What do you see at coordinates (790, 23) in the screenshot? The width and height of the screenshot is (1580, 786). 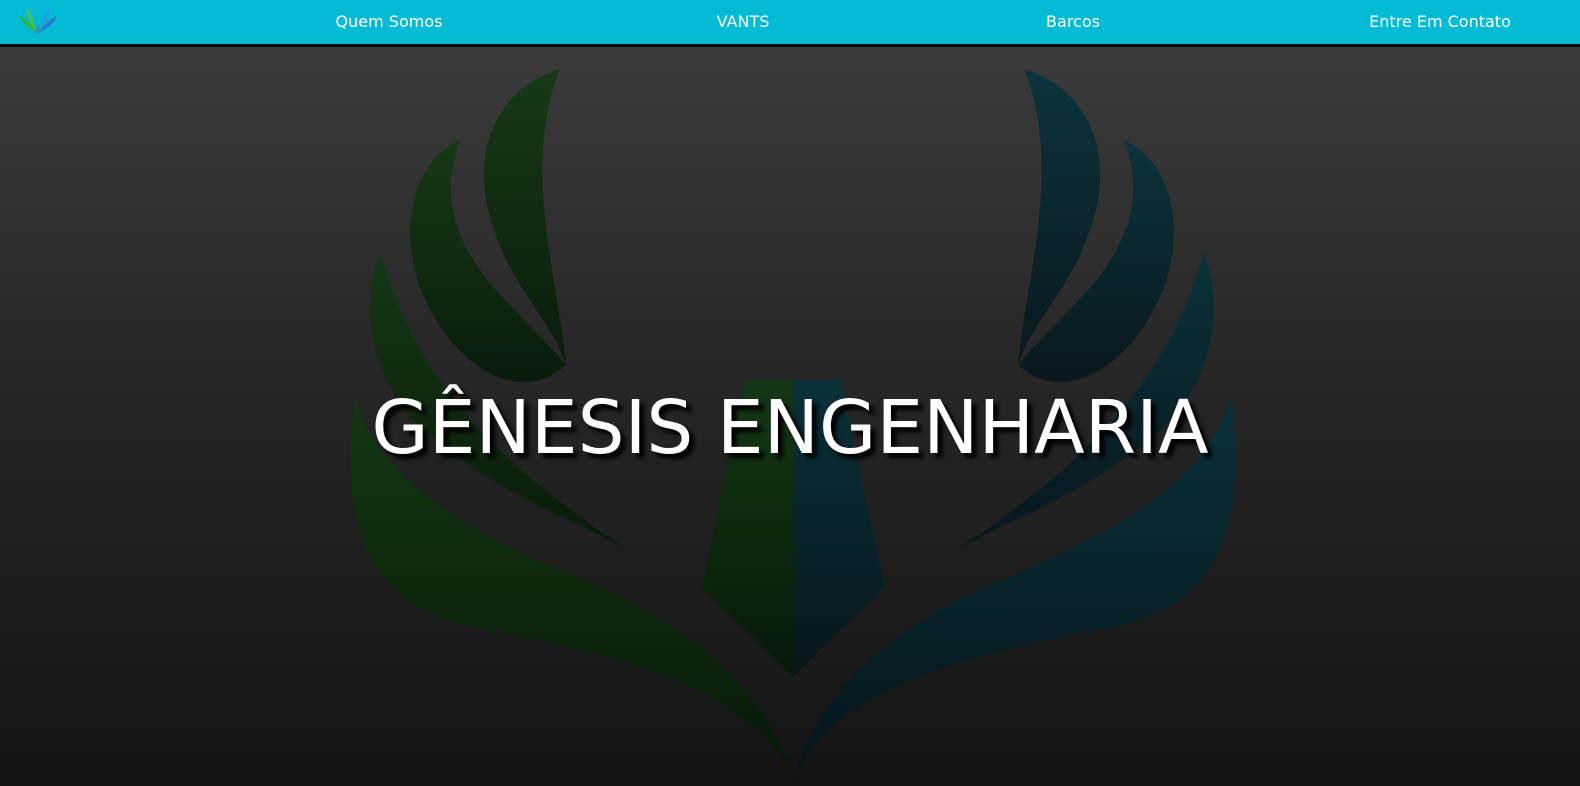 I see `top-navbar: Quem Somos VANTS Barcos Entre Em Contato` at bounding box center [790, 23].